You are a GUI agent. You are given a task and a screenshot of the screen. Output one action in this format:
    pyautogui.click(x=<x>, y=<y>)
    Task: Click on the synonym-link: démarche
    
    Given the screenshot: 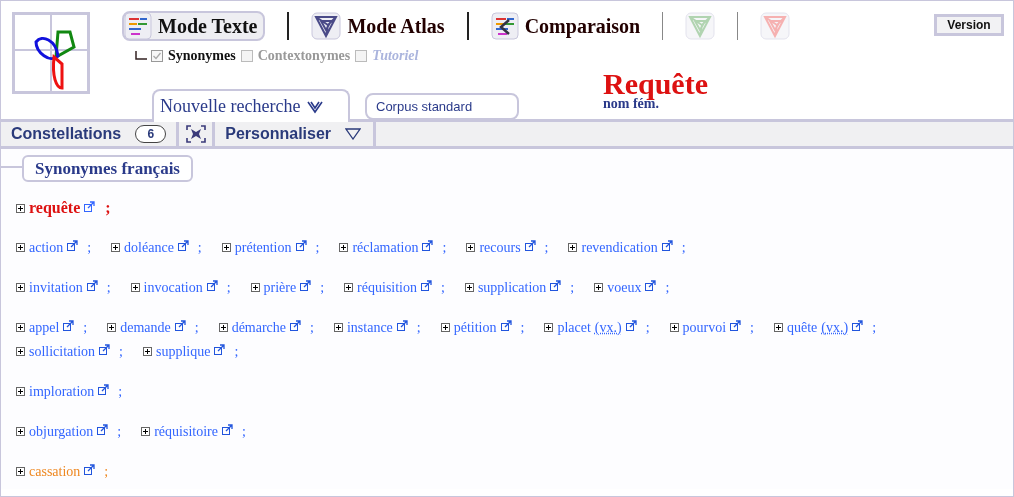 What is the action you would take?
    pyautogui.click(x=259, y=327)
    